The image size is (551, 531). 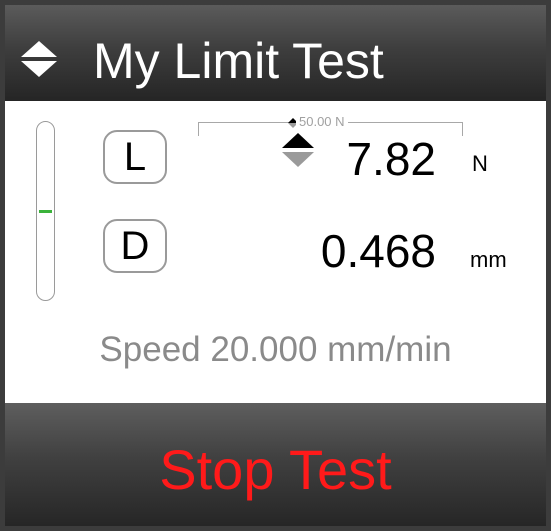 I want to click on level-marker, so click(x=45, y=211).